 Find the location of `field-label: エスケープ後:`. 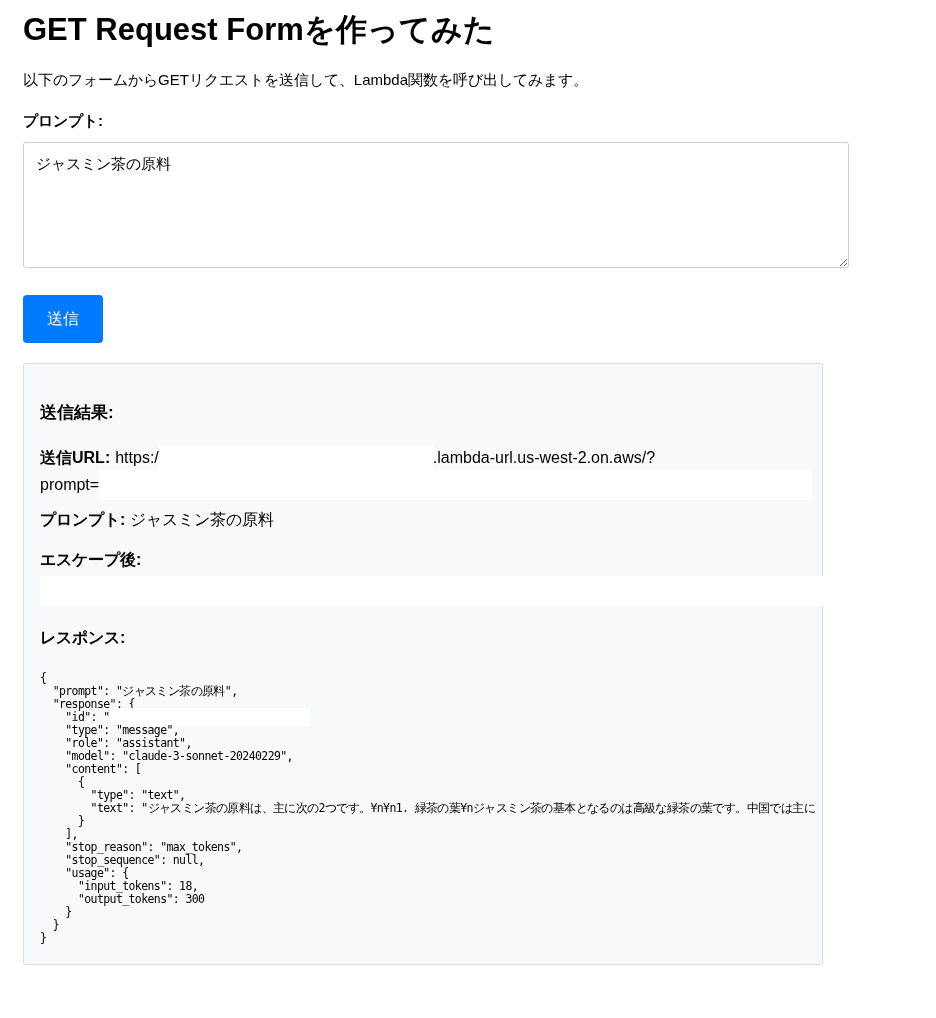

field-label: エスケープ後: is located at coordinates (91, 559).